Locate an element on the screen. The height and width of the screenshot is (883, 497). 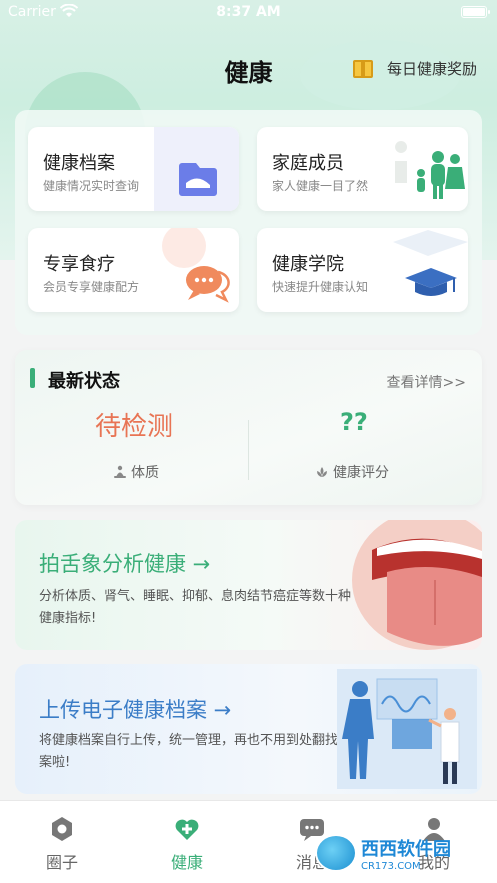
daily-reward-button: 每日健康奖励 is located at coordinates (414, 68).